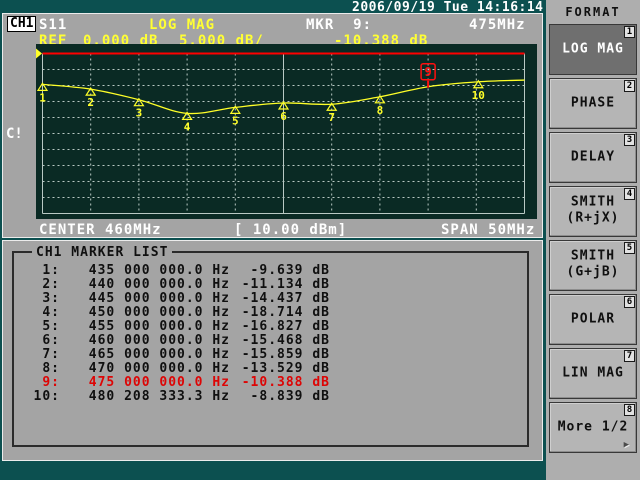 The width and height of the screenshot is (640, 480). What do you see at coordinates (593, 211) in the screenshot?
I see `softkey-smith-r-jx-: SMITH (R+jX) 4` at bounding box center [593, 211].